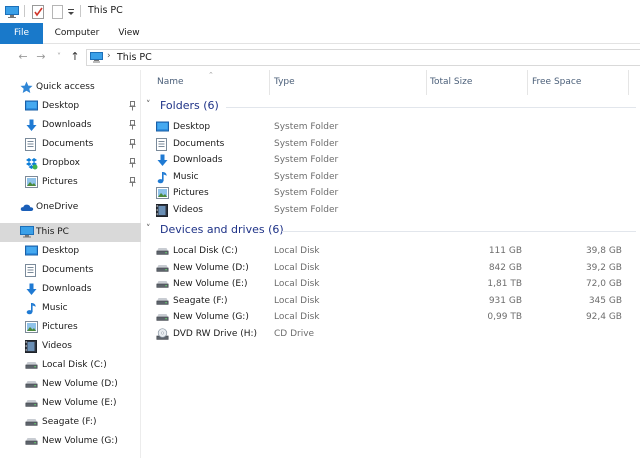 This screenshot has height=458, width=640. I want to click on forward-button: →, so click(41, 57).